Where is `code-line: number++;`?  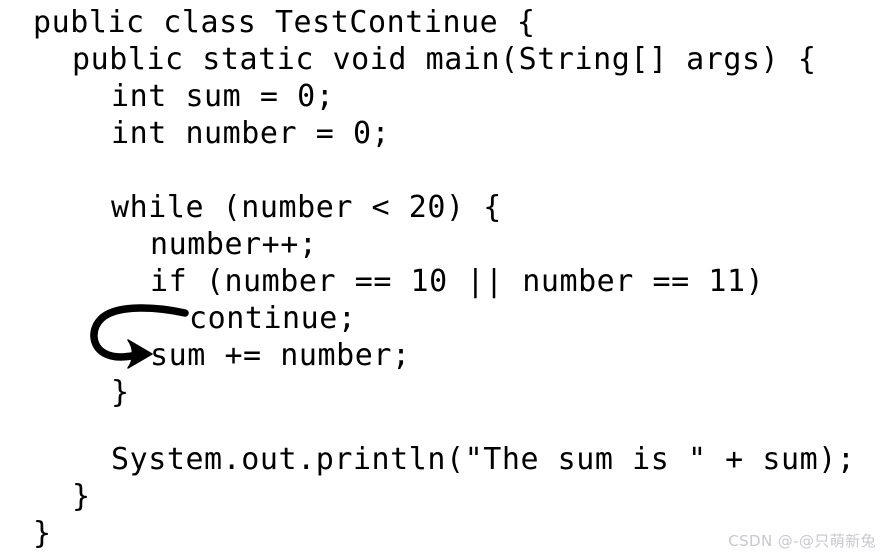 code-line: number++; is located at coordinates (234, 244).